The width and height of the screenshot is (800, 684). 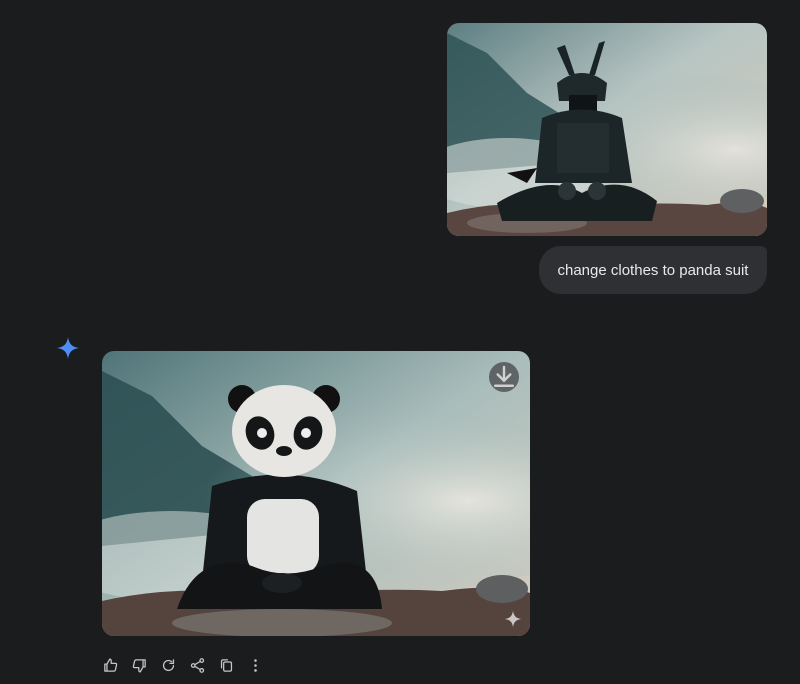 I want to click on copy-icon, so click(x=226, y=665).